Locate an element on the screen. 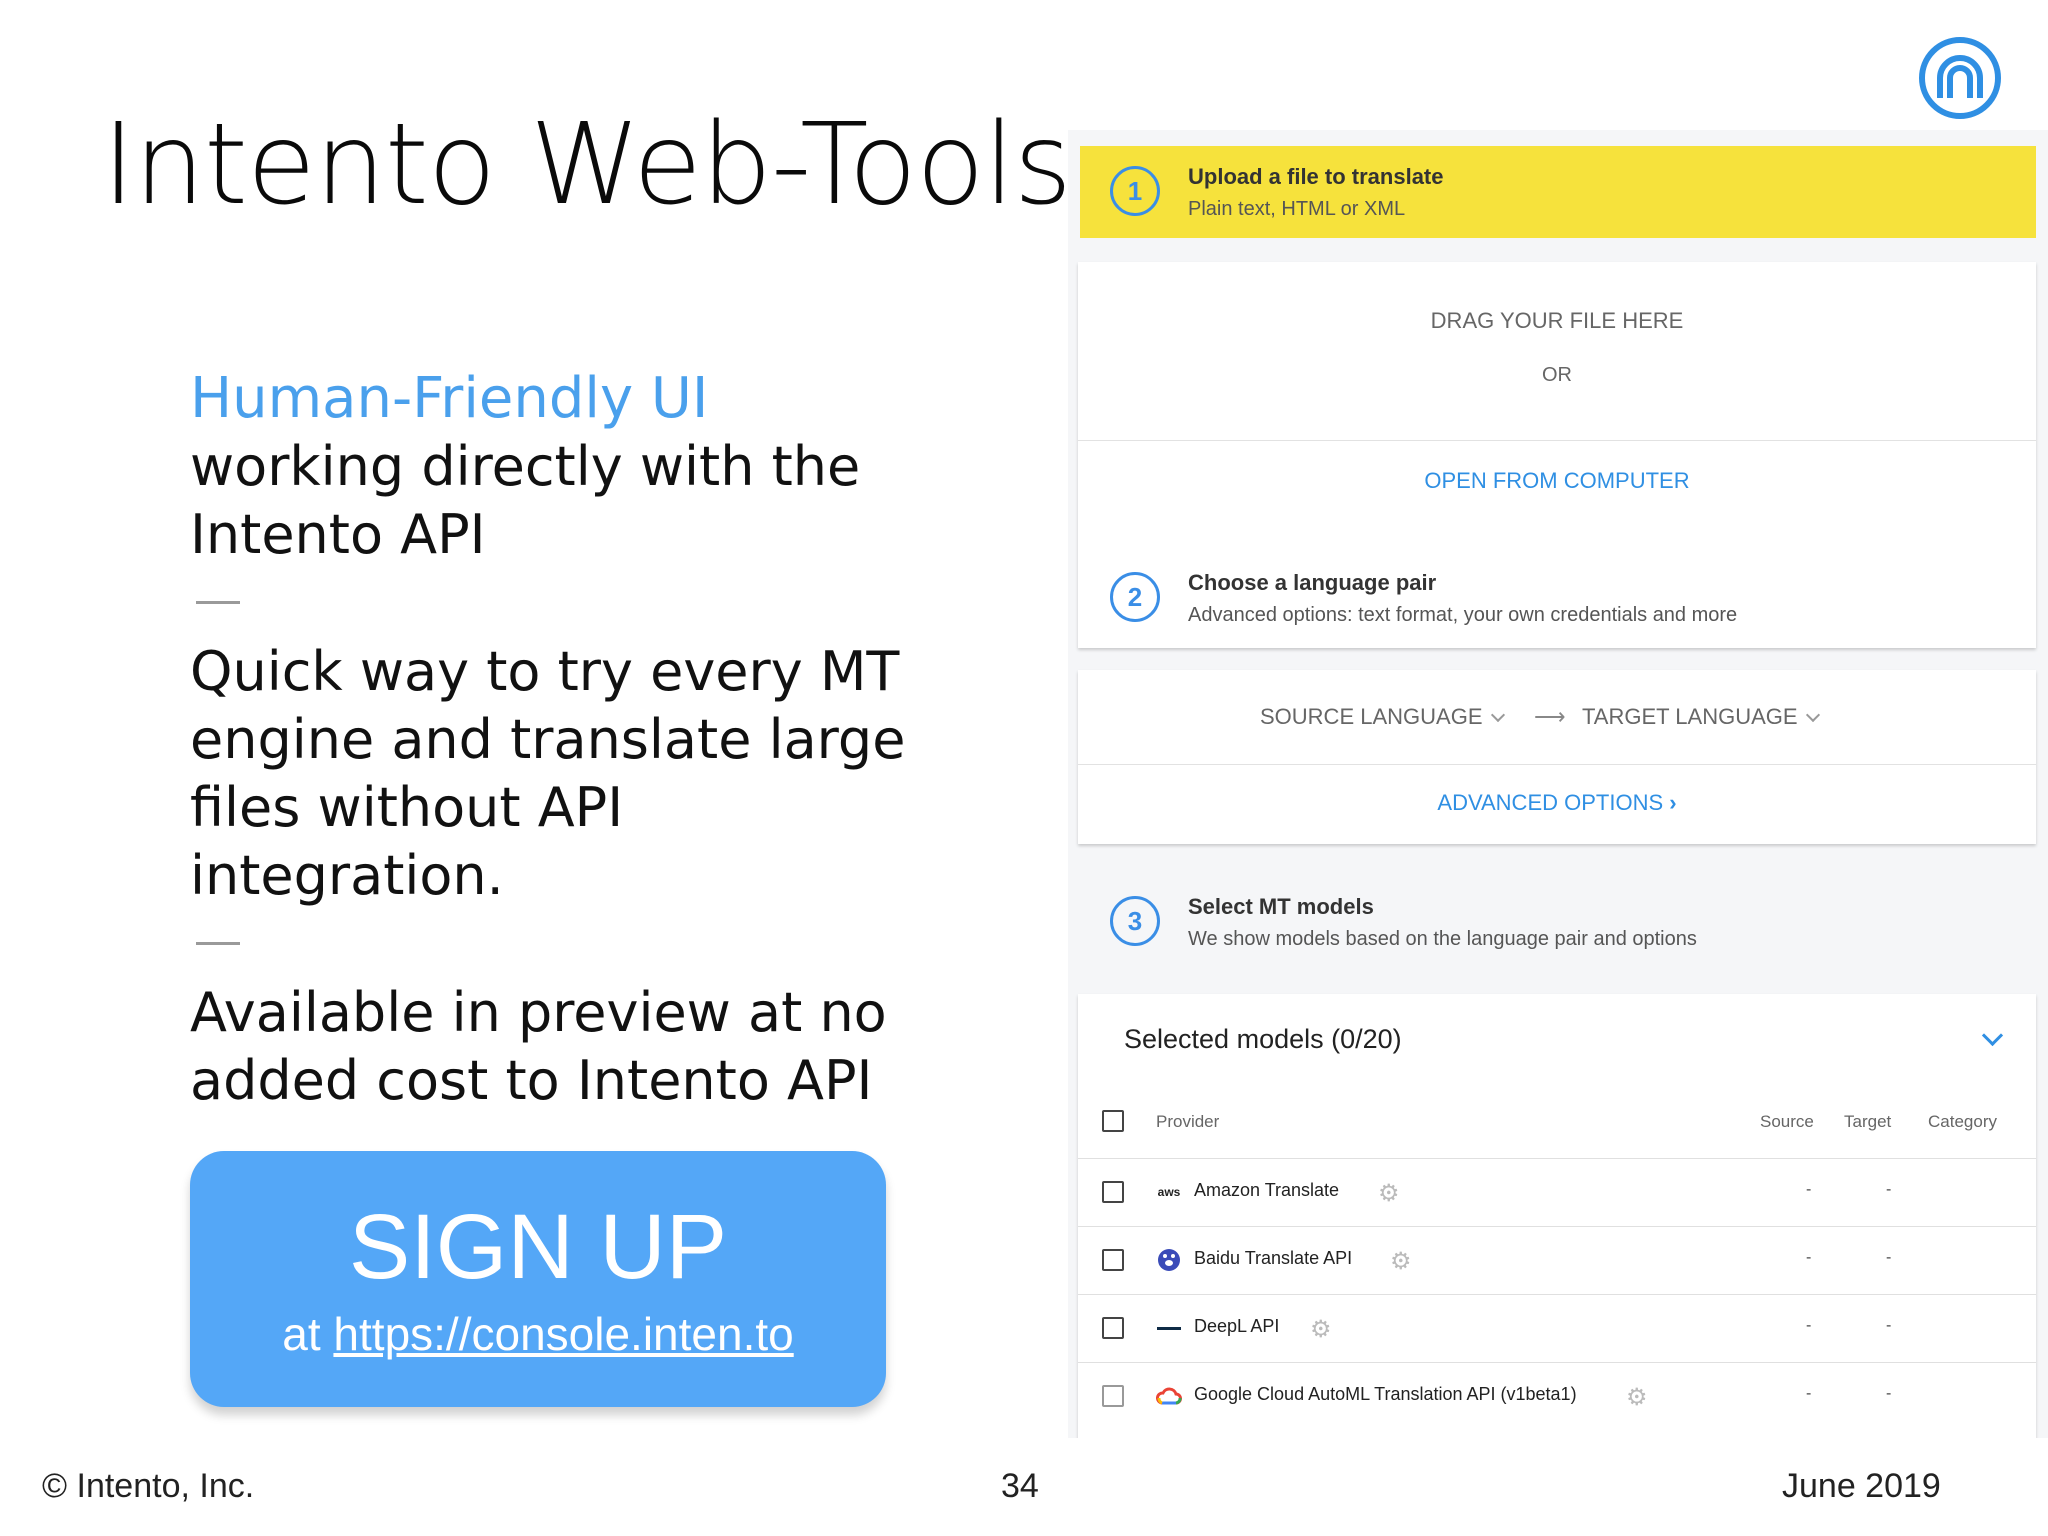 Image resolution: width=2048 pixels, height=1536 pixels. chevron-right-icon: › is located at coordinates (1673, 802).